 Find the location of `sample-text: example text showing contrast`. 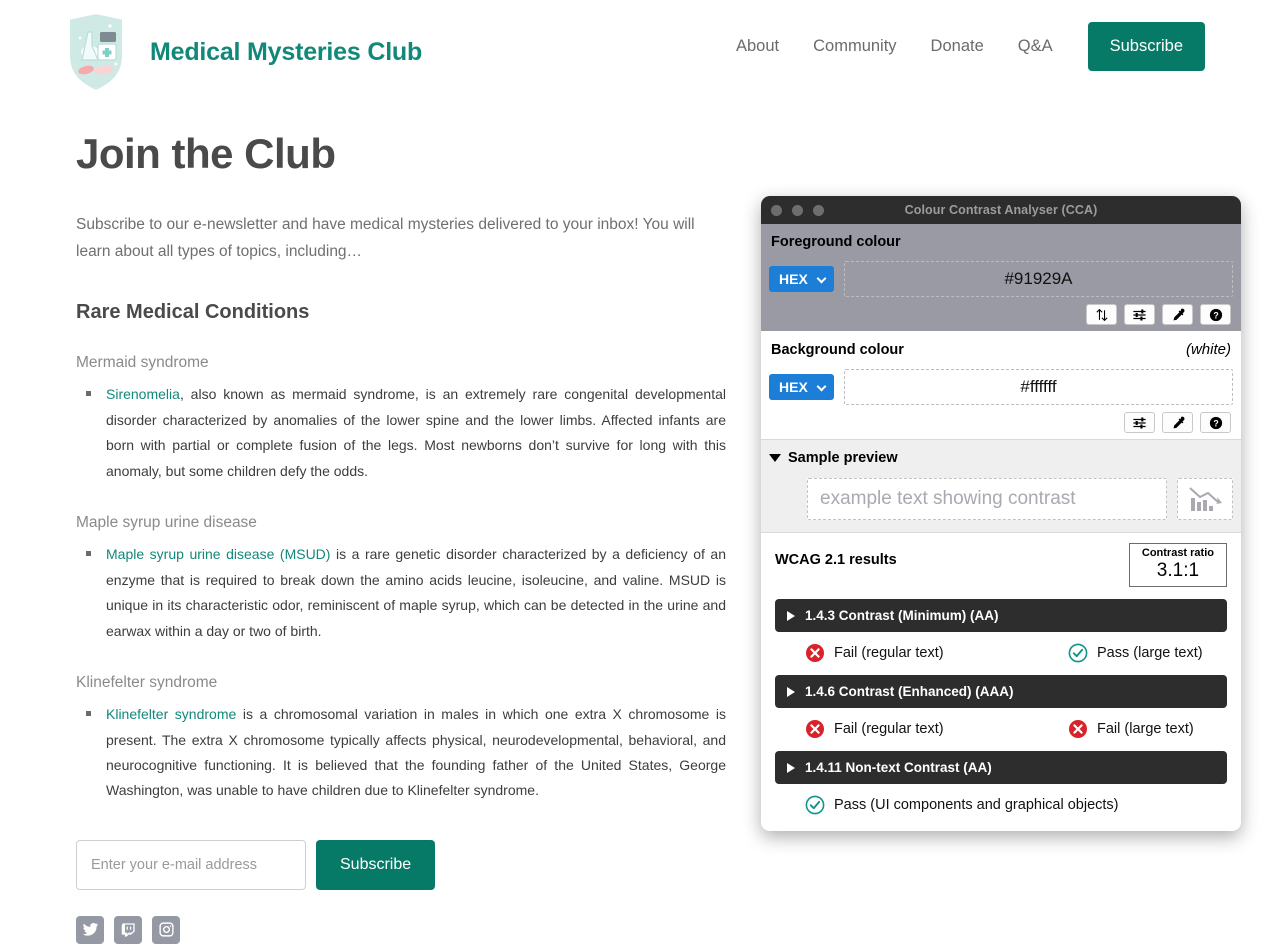

sample-text: example text showing contrast is located at coordinates (987, 499).